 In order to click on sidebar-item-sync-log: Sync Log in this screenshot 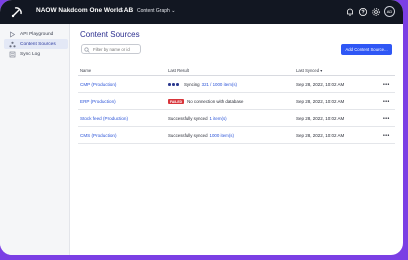, I will do `click(36, 54)`.